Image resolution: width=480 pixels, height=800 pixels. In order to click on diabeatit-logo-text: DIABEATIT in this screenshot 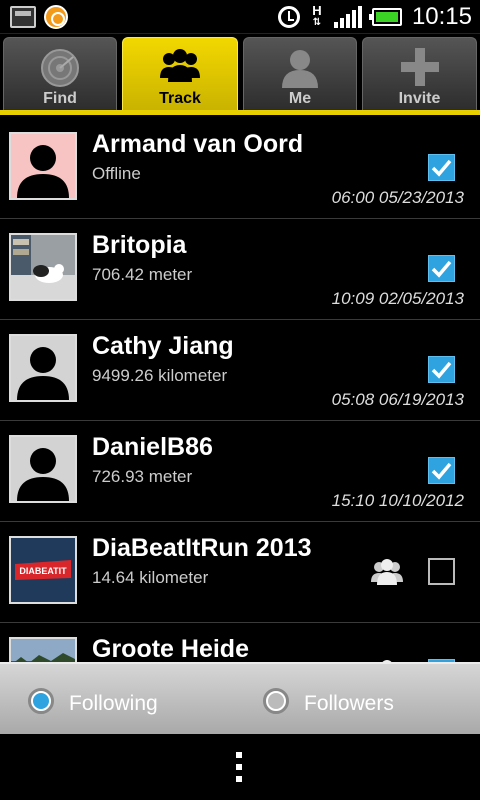, I will do `click(43, 571)`.